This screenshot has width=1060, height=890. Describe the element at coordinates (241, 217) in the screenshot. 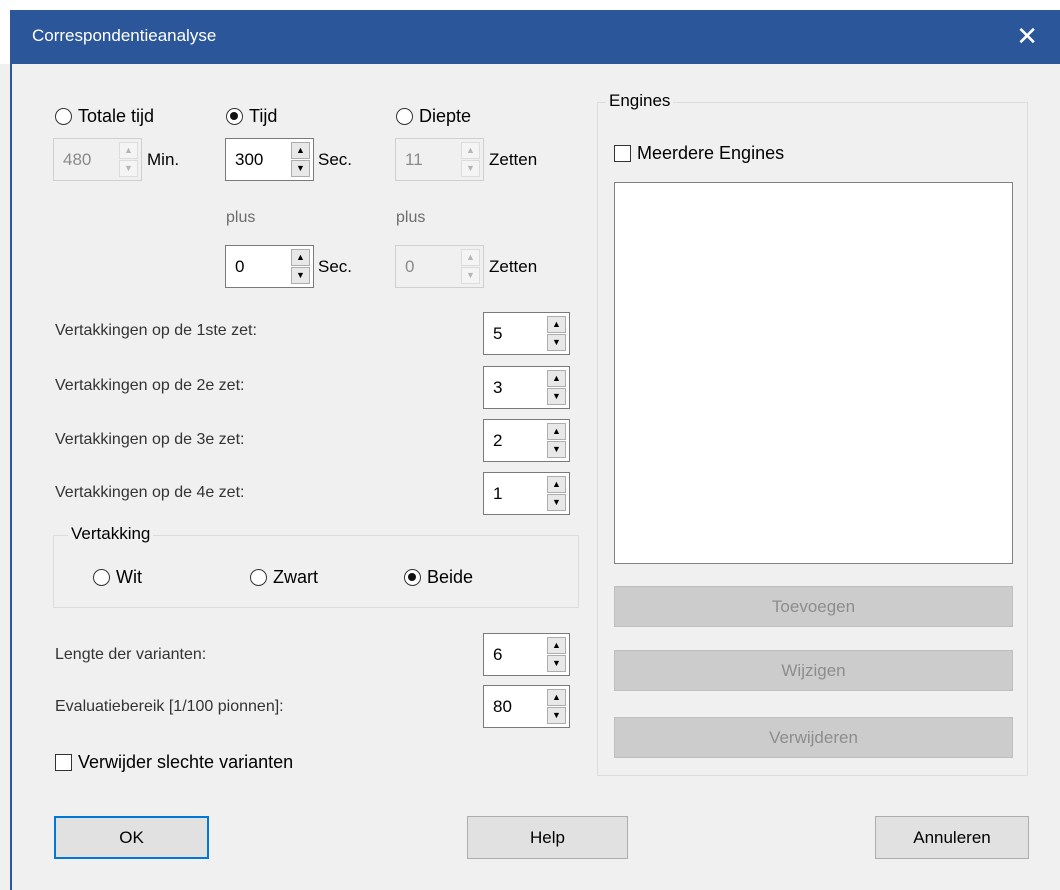

I see `tijd-plus-label: plus` at that location.